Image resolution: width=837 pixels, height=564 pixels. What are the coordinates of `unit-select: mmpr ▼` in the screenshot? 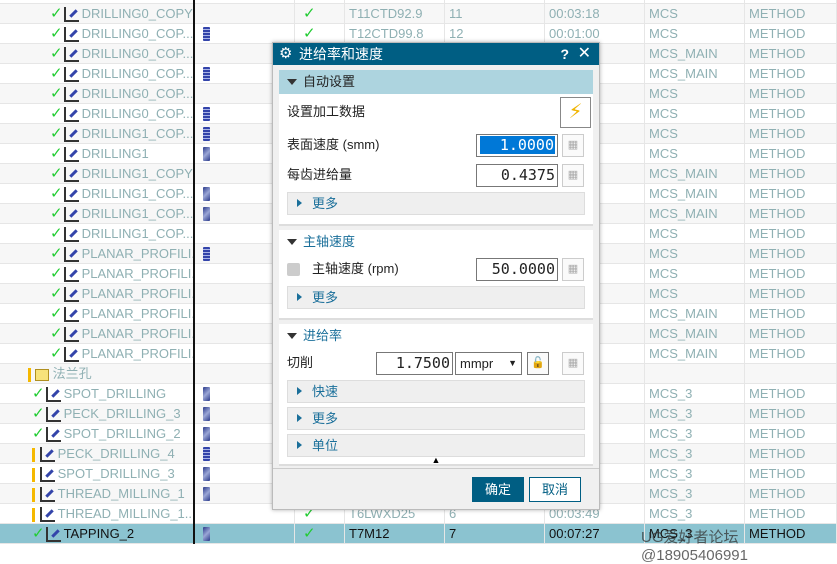 It's located at (488, 363).